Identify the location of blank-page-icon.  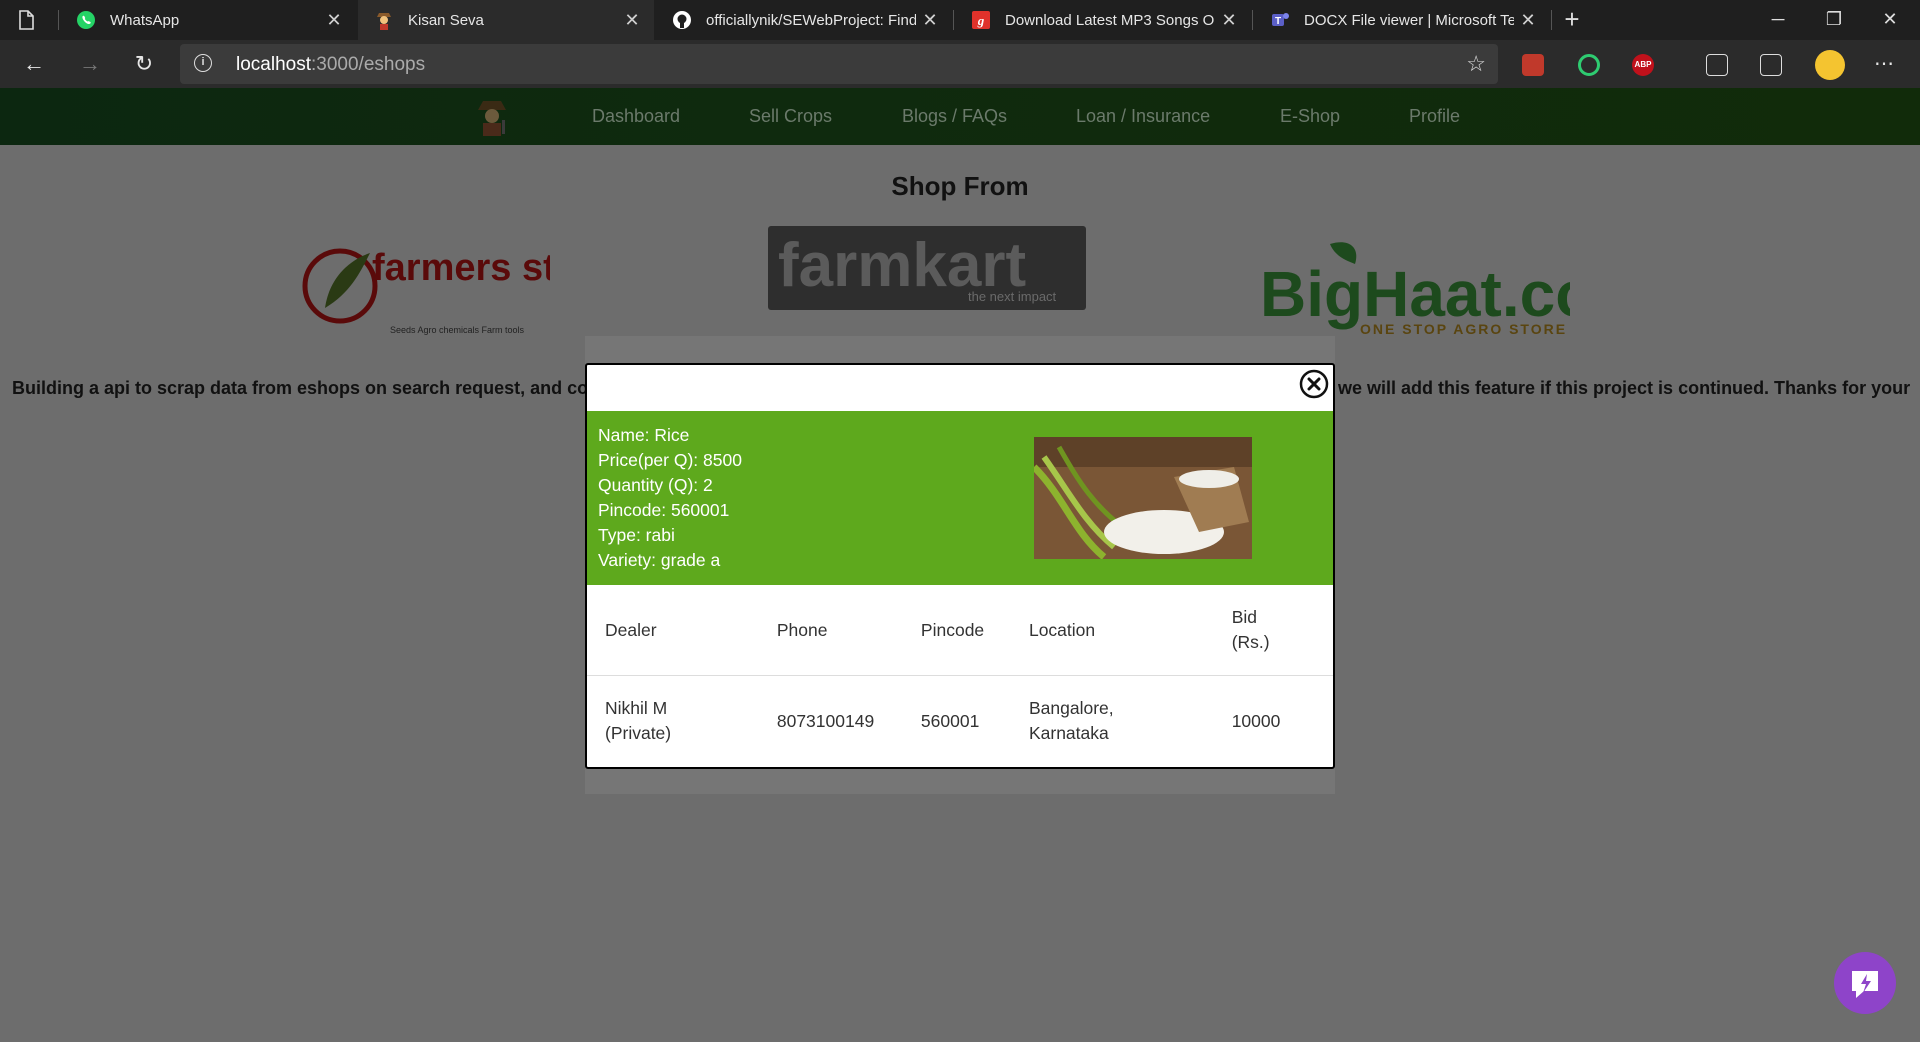
(26, 20).